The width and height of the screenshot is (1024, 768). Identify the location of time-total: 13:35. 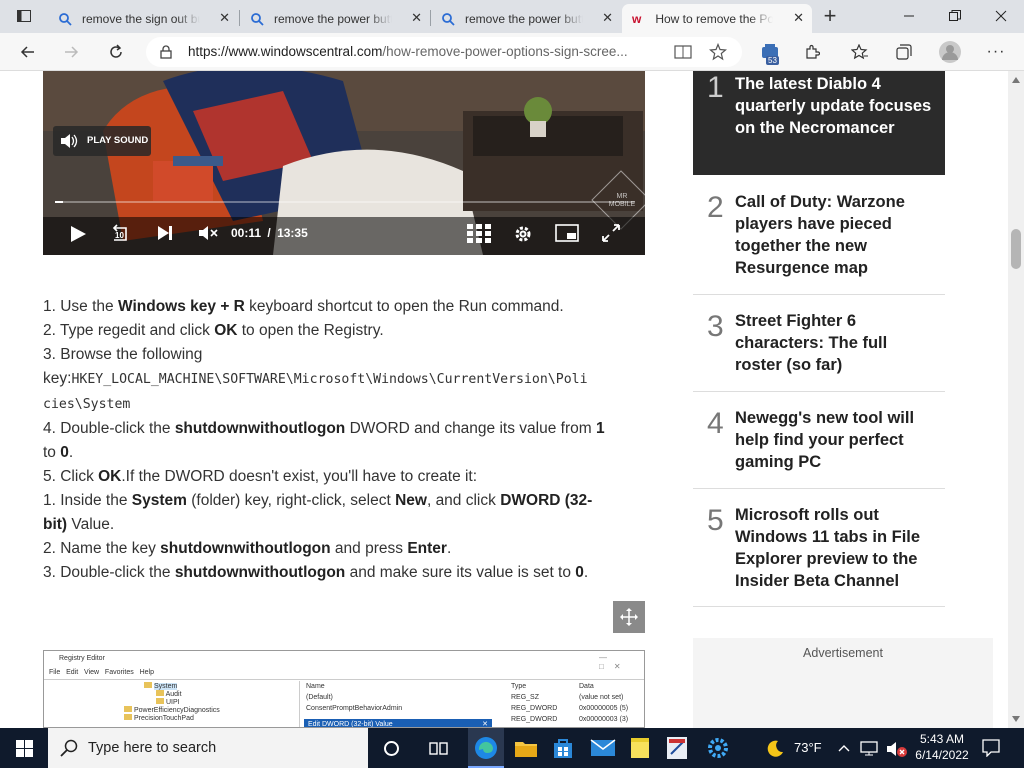
(292, 233).